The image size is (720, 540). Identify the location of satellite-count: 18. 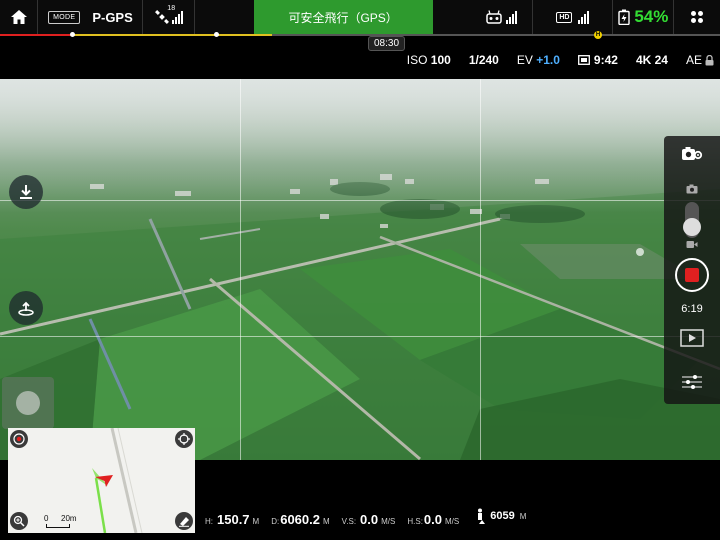
(171, 8).